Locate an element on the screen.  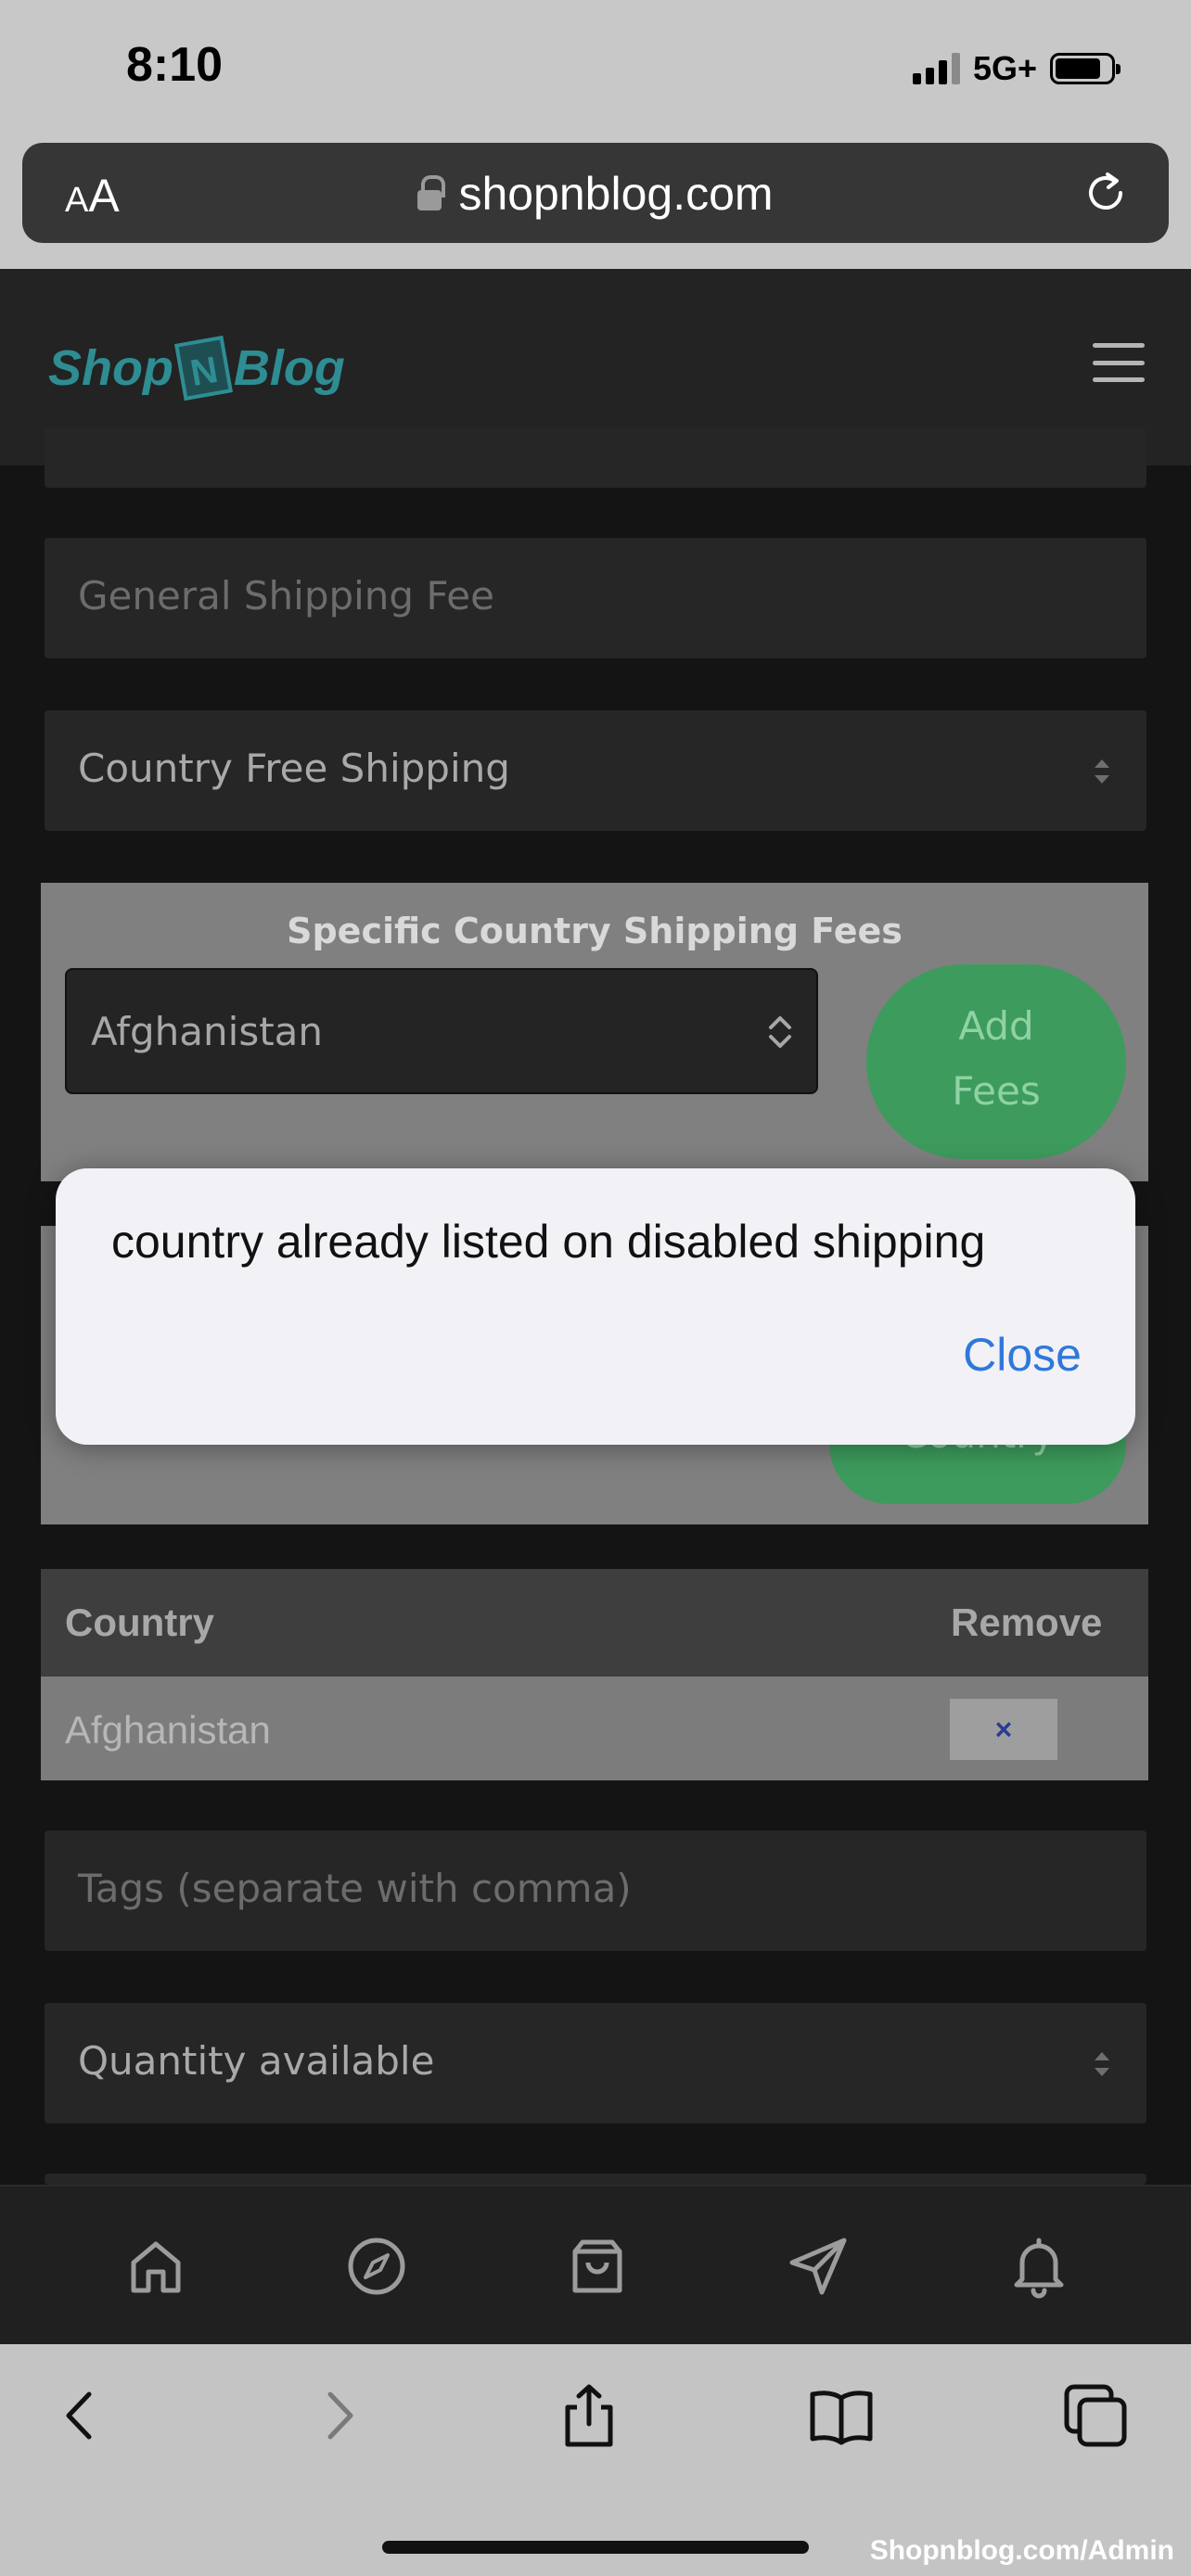
url-display: shopnblog.com is located at coordinates (595, 194).